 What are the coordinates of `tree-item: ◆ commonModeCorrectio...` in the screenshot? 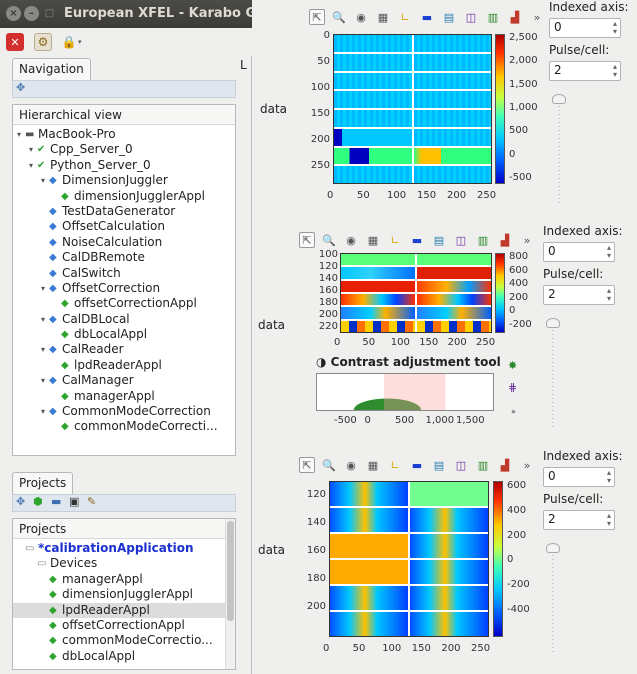 It's located at (124, 640).